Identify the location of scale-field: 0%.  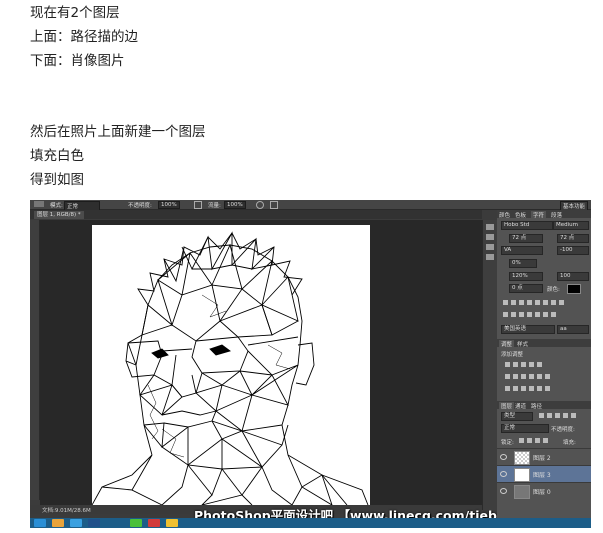
(523, 263).